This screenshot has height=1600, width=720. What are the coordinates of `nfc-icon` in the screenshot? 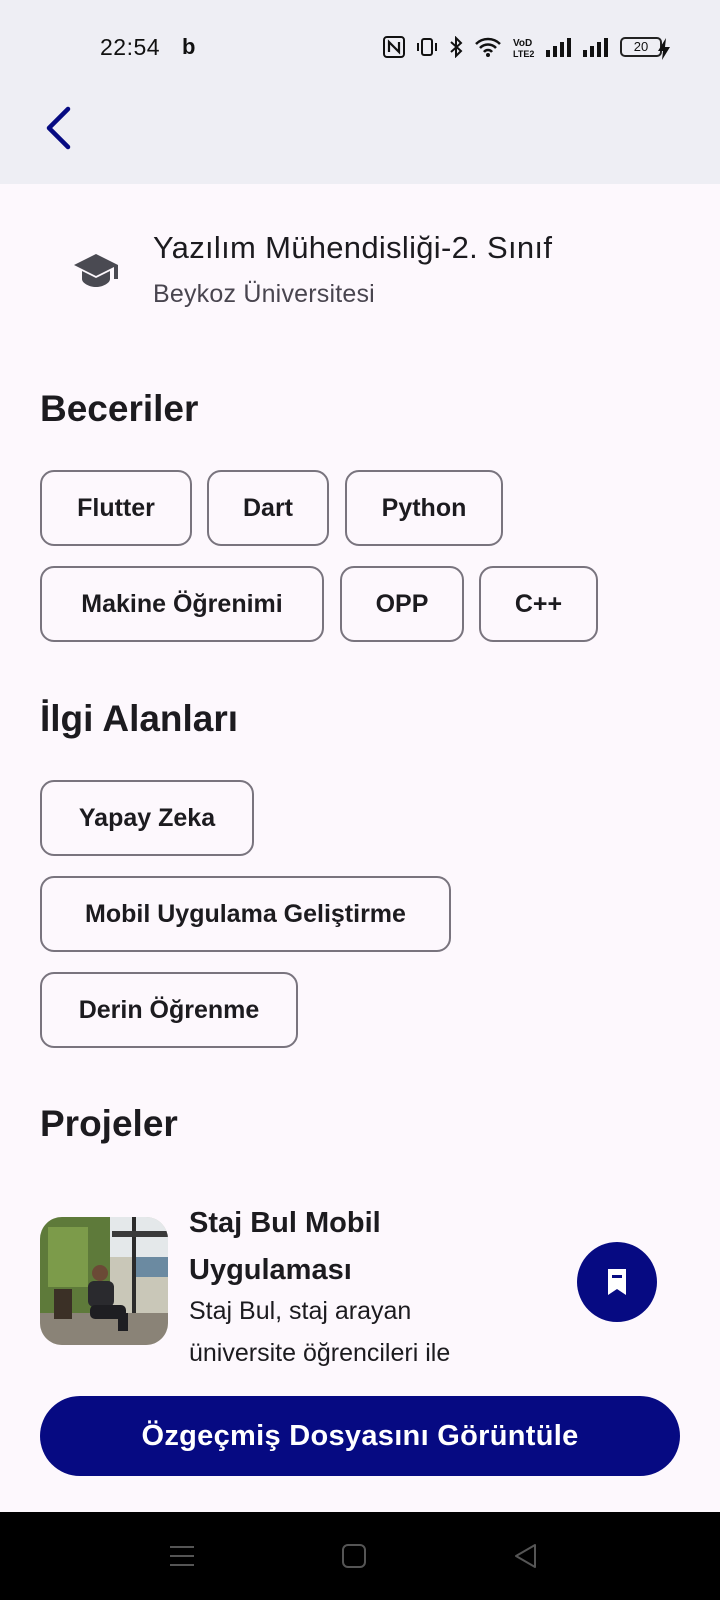 It's located at (394, 47).